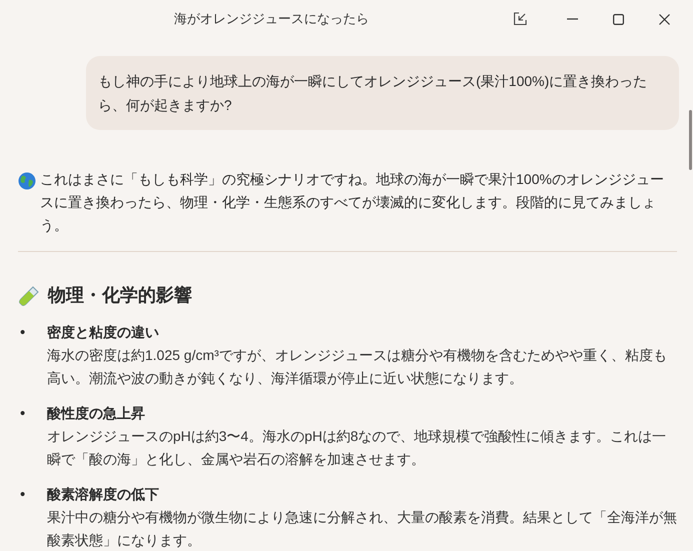  Describe the element at coordinates (96, 413) in the screenshot. I see `item-title: 酸性度の急上昇` at that location.